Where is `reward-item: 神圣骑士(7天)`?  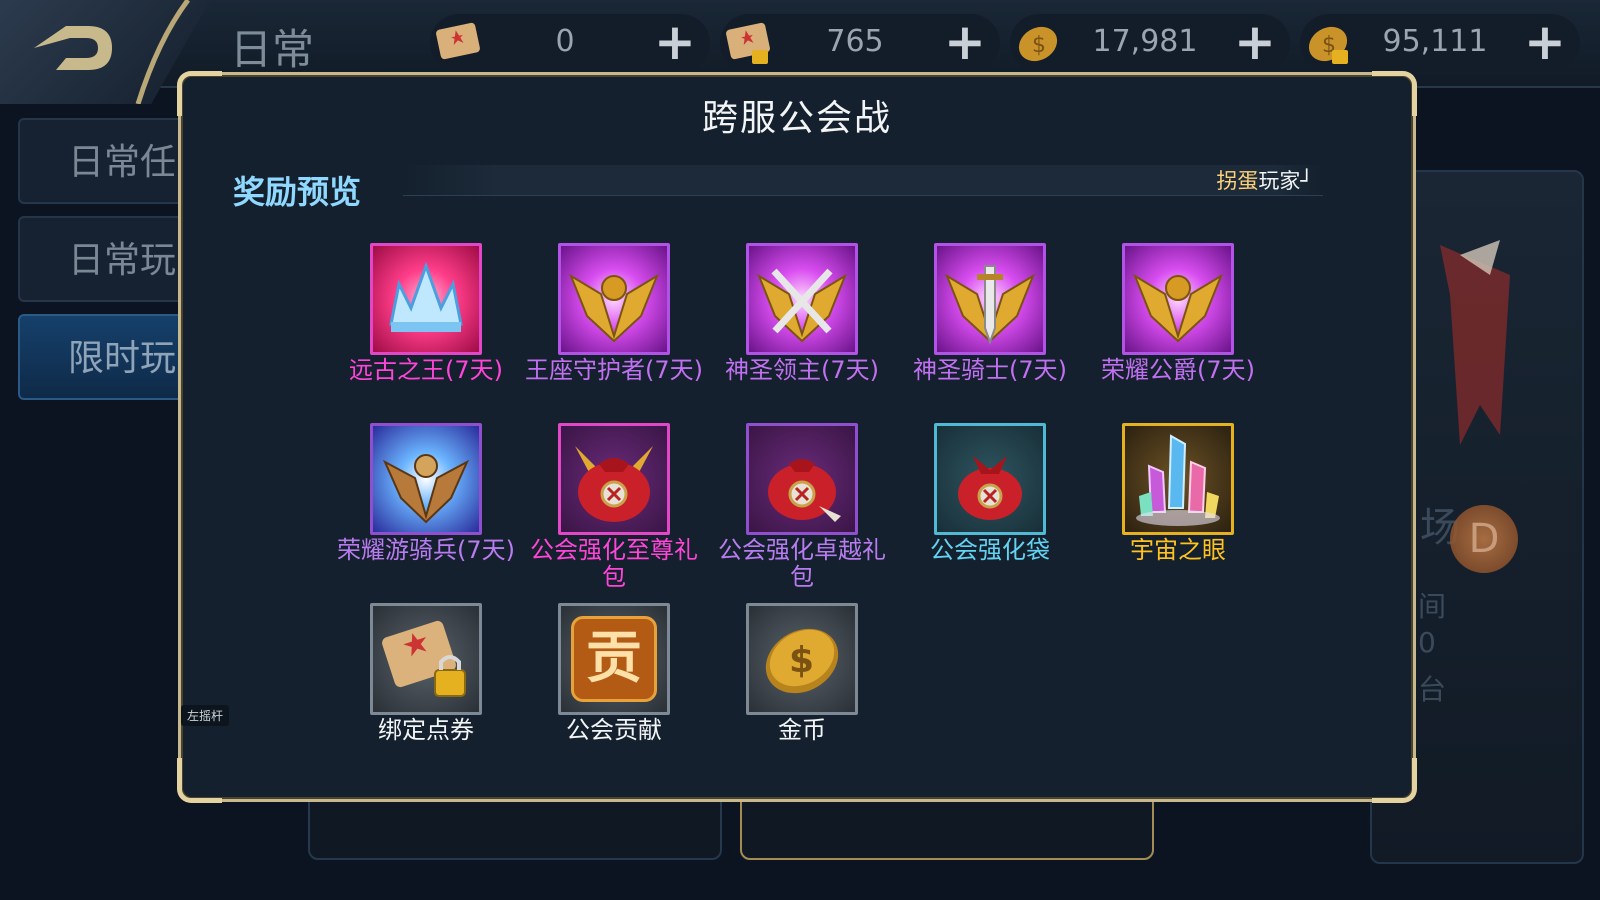
reward-item: 神圣骑士(7天) is located at coordinates (990, 313).